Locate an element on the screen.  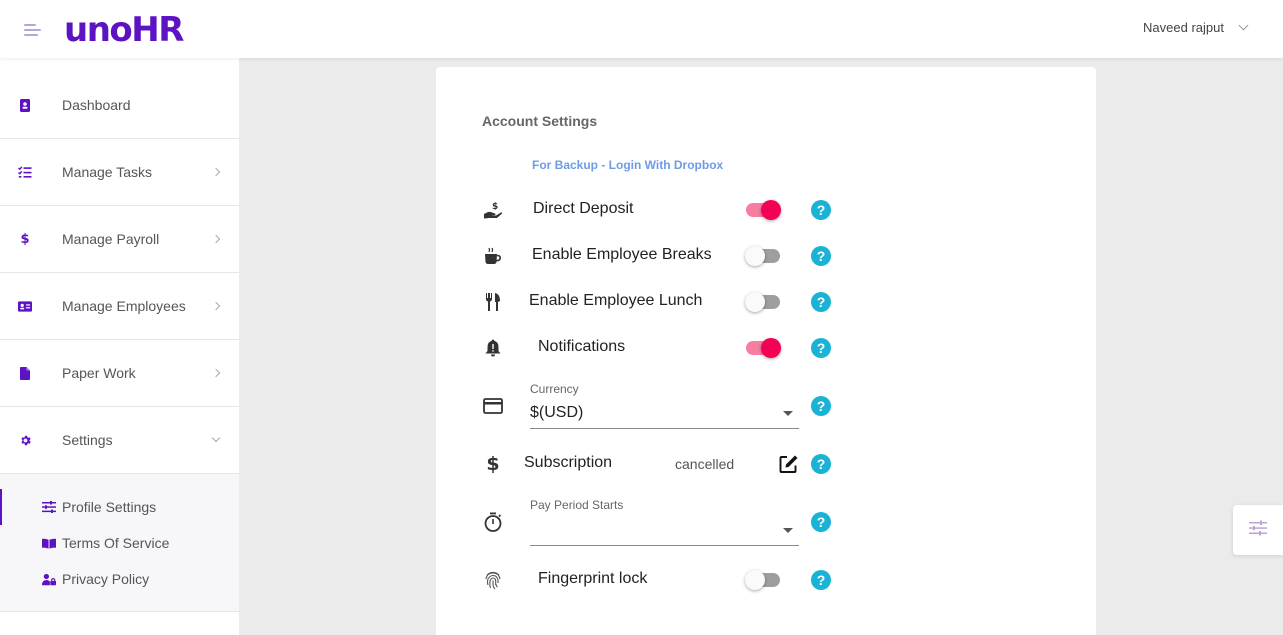
credit-card-icon is located at coordinates (493, 406).